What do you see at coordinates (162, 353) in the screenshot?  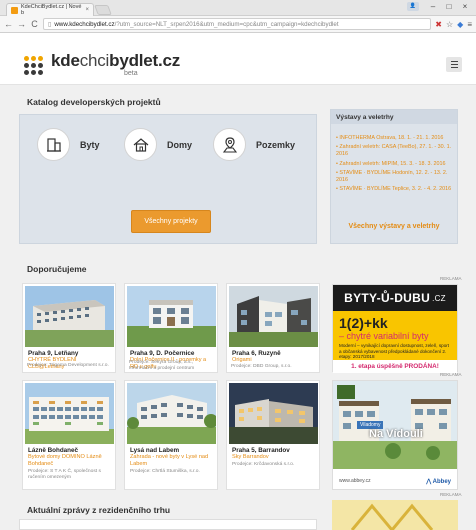 I see `card-location: Praha 9, D. Počernice` at bounding box center [162, 353].